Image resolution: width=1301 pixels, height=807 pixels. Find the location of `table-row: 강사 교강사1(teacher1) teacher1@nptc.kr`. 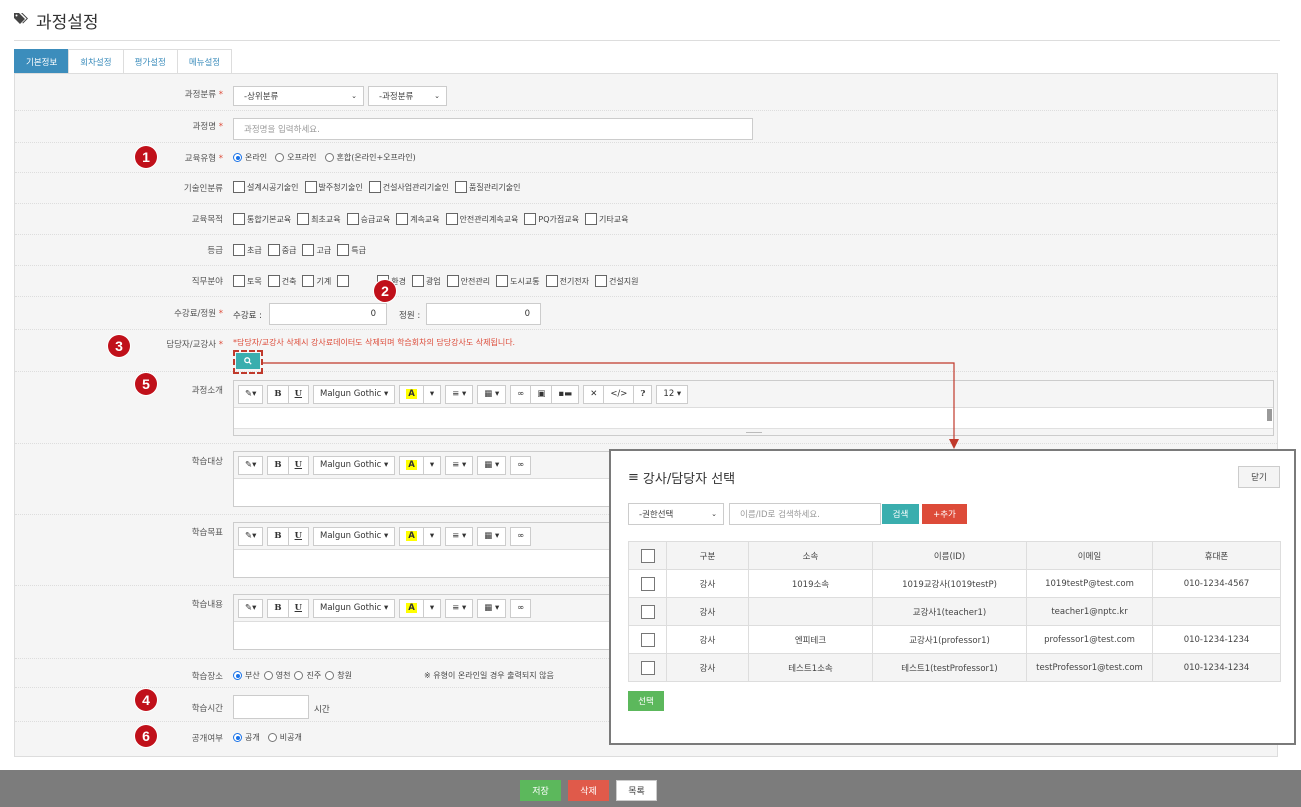

table-row: 강사 교강사1(teacher1) teacher1@nptc.kr is located at coordinates (954, 611).